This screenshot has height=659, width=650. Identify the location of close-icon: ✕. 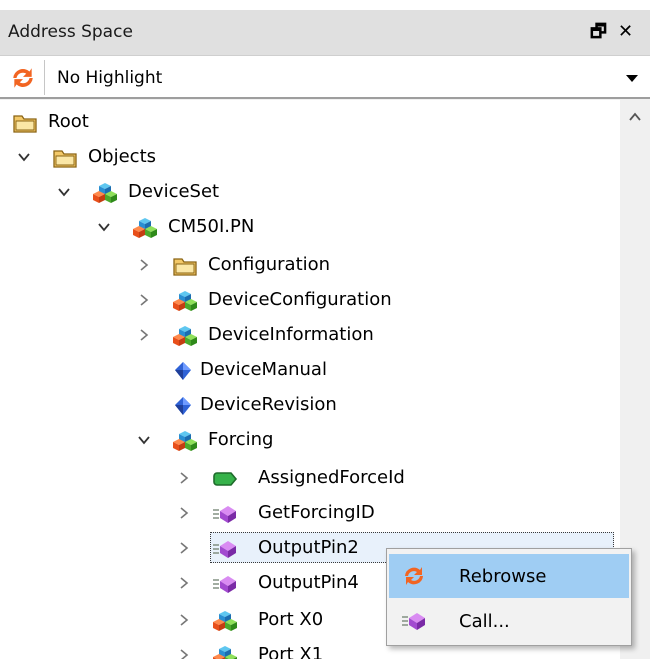
(625, 32).